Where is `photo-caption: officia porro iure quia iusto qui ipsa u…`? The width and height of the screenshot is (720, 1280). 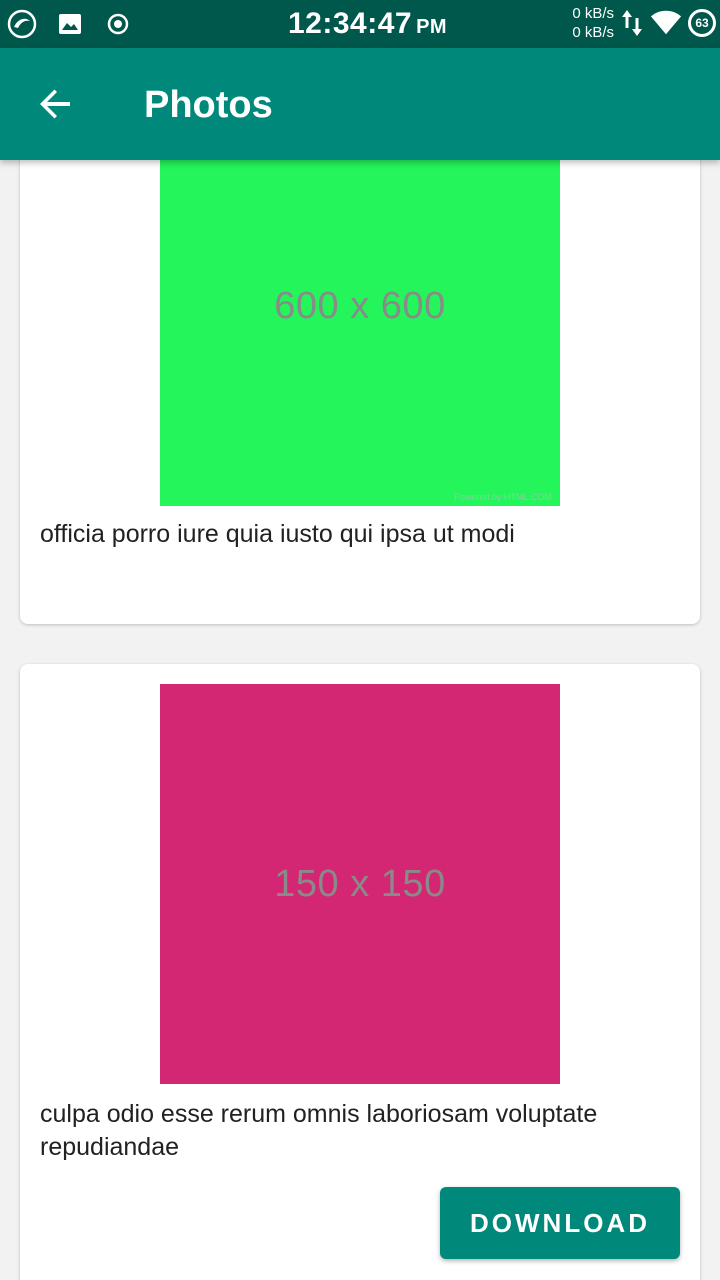 photo-caption: officia porro iure quia iusto qui ipsa u… is located at coordinates (277, 534).